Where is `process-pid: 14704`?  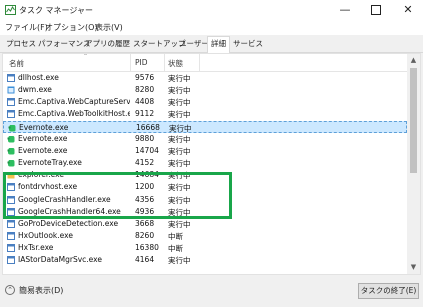
process-pid: 14704 is located at coordinates (147, 150).